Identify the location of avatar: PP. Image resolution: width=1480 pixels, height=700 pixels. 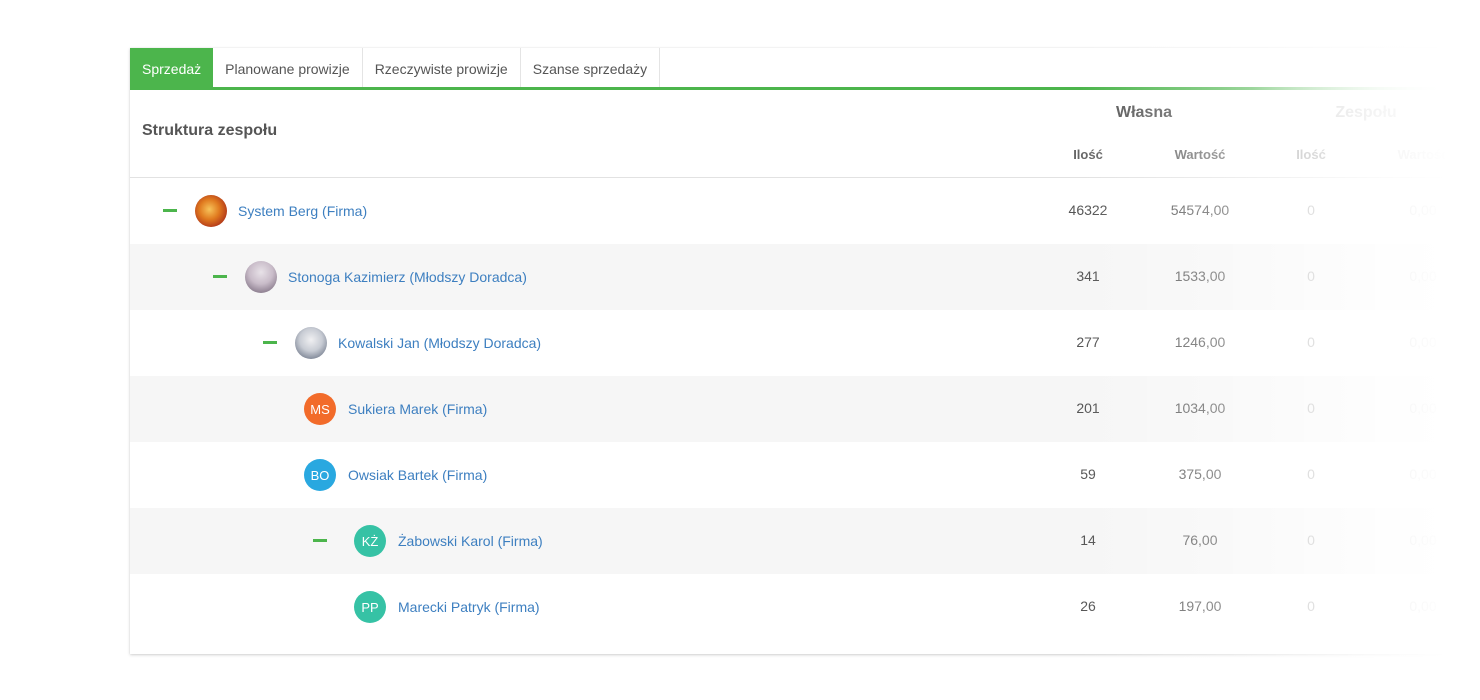
(370, 607).